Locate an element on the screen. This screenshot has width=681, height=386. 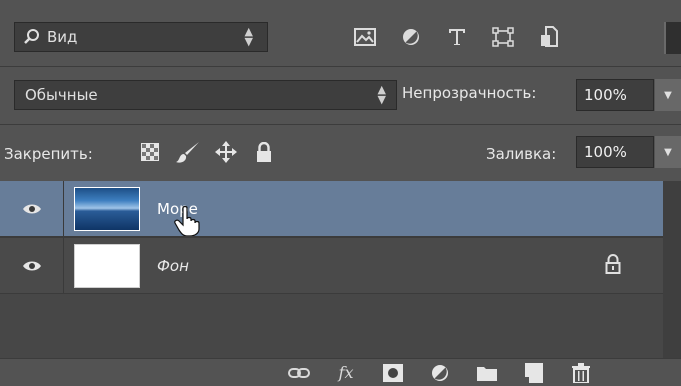
layer-row-background: Фон is located at coordinates (331, 265).